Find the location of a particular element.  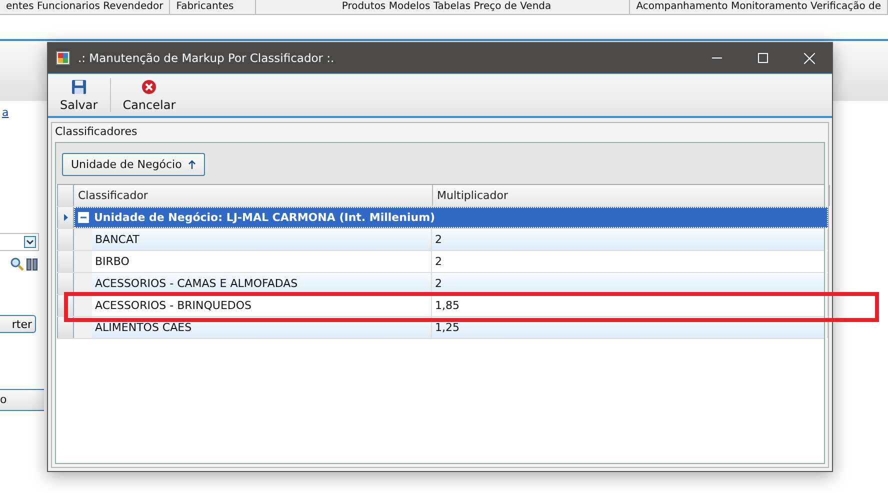

toolbar-button: Salvar is located at coordinates (79, 95).